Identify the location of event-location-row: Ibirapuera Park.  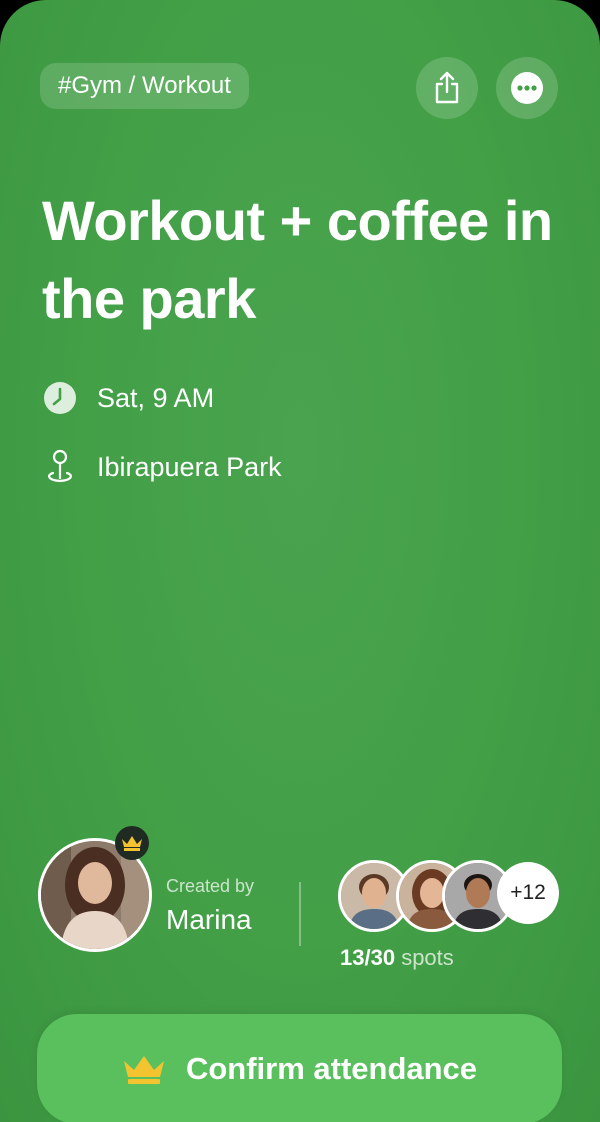
(162, 467).